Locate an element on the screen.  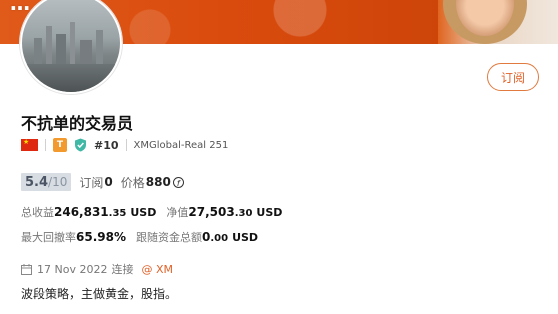
follow-funds-int: 0 is located at coordinates (206, 237).